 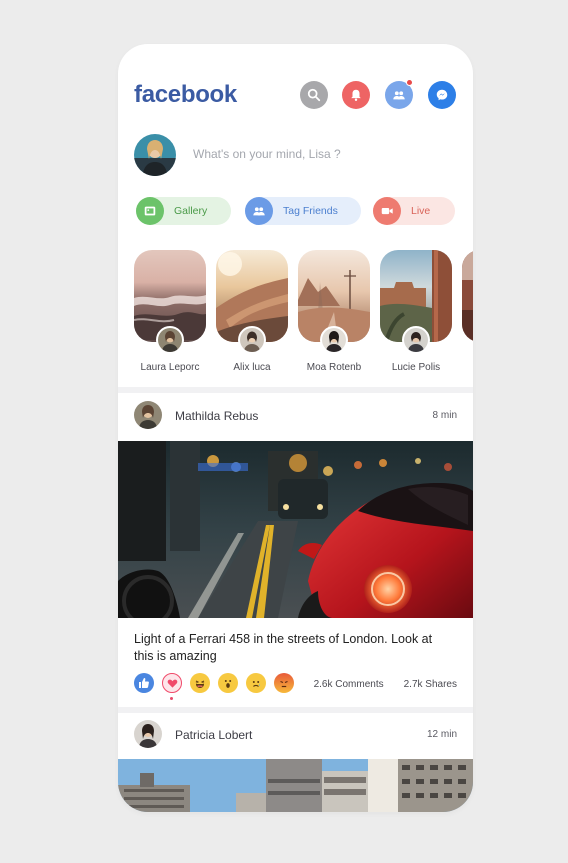 What do you see at coordinates (416, 367) in the screenshot?
I see `story-name: Lucie Polis` at bounding box center [416, 367].